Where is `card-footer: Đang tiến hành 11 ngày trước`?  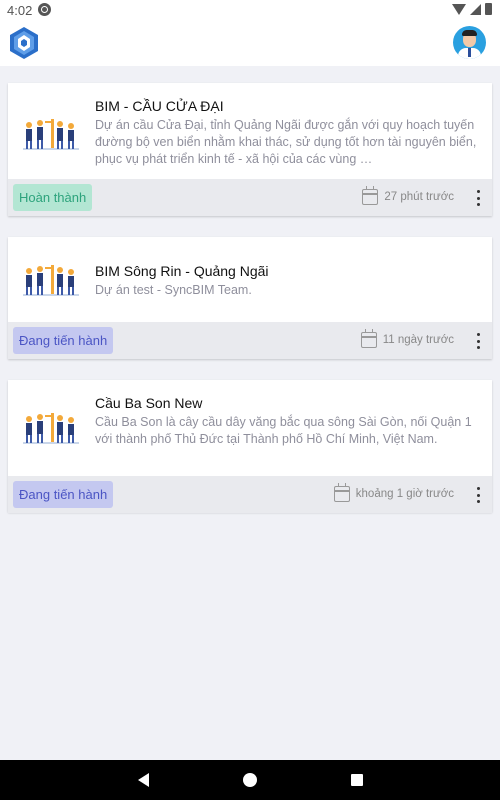
card-footer: Đang tiến hành 11 ngày trước is located at coordinates (250, 340).